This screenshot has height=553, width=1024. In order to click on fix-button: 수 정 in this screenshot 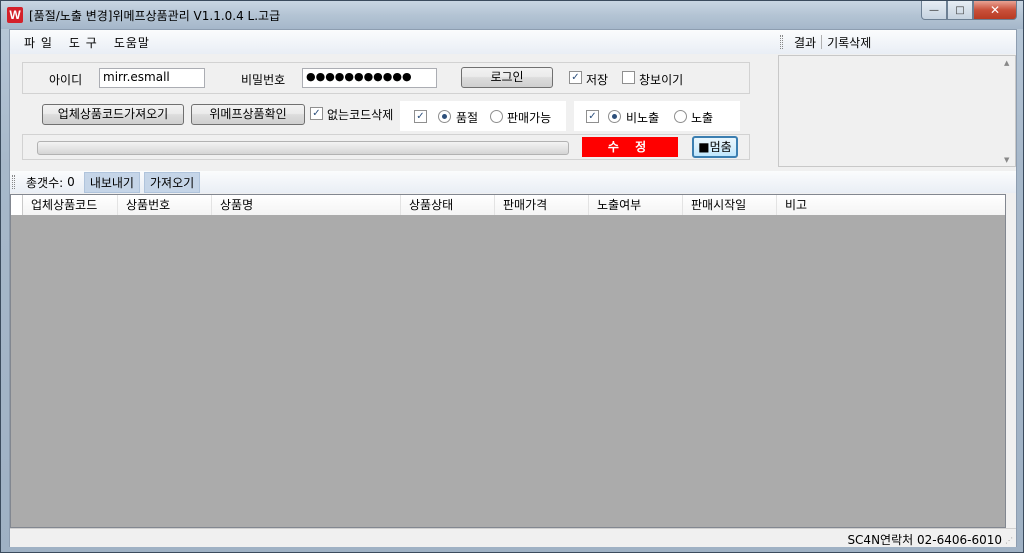, I will do `click(630, 147)`.